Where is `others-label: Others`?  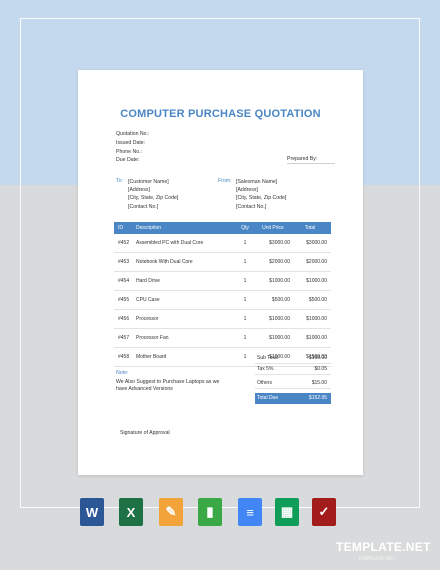 others-label: Others is located at coordinates (265, 382).